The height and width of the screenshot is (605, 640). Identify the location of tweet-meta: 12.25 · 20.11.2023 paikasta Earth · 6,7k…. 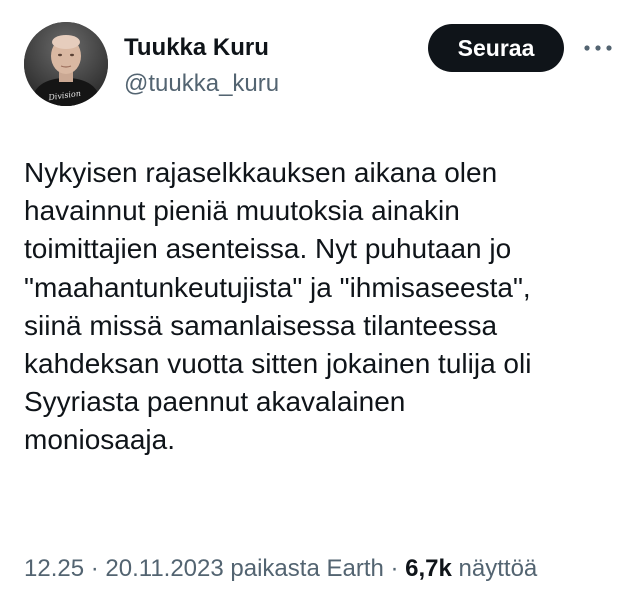
(280, 569).